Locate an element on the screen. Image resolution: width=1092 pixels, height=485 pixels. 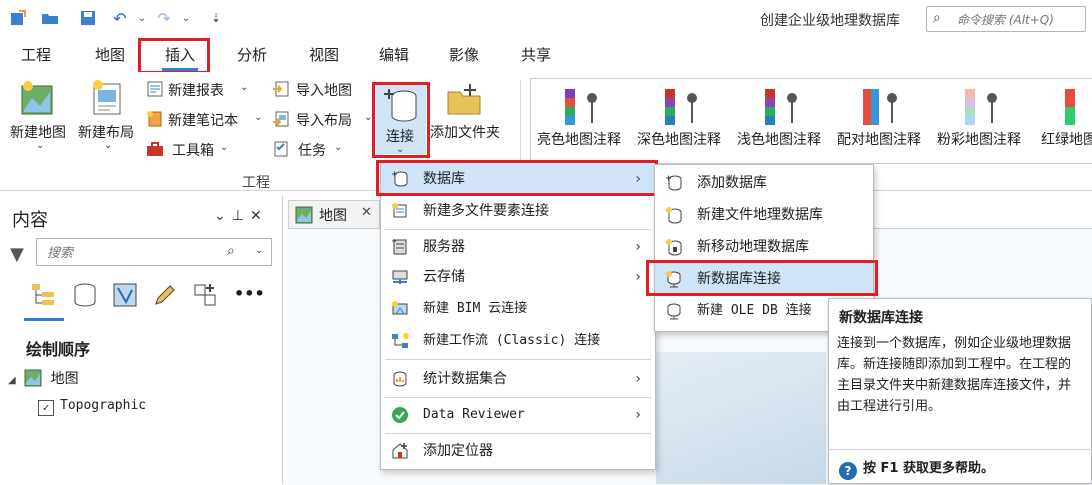
cloud-storage-icon is located at coordinates (400, 277).